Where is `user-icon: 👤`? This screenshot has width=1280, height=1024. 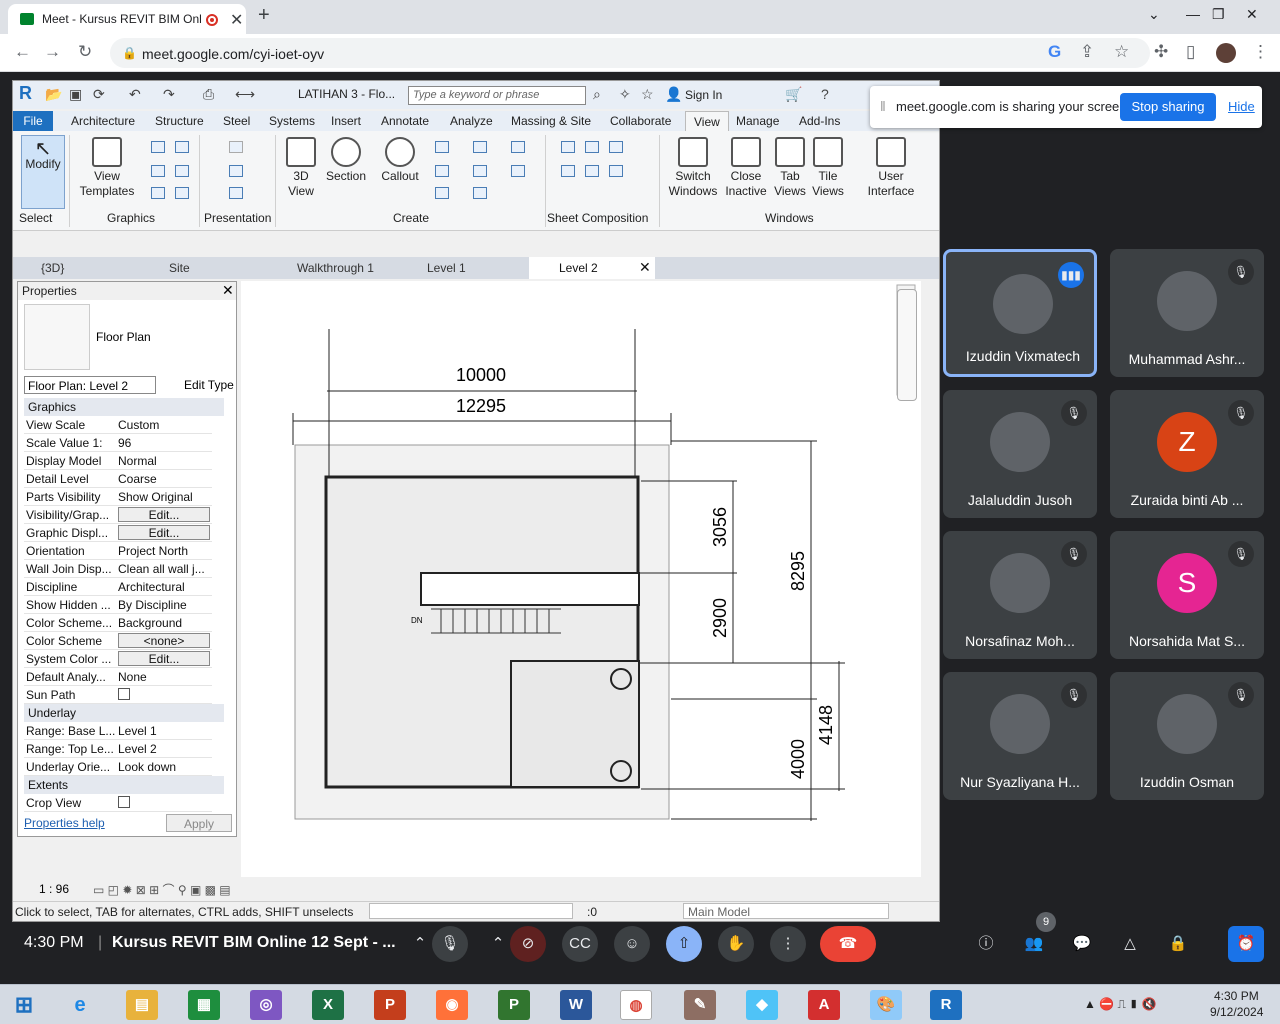
user-icon: 👤 is located at coordinates (673, 94).